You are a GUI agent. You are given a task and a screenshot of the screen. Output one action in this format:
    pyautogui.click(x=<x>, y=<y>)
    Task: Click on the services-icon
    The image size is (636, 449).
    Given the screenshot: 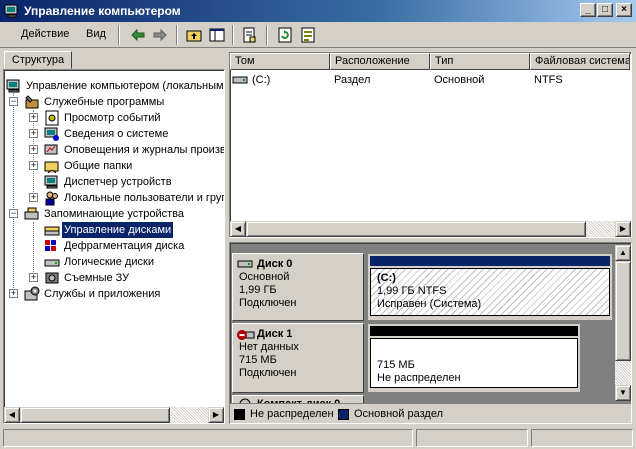 What is the action you would take?
    pyautogui.click(x=32, y=293)
    